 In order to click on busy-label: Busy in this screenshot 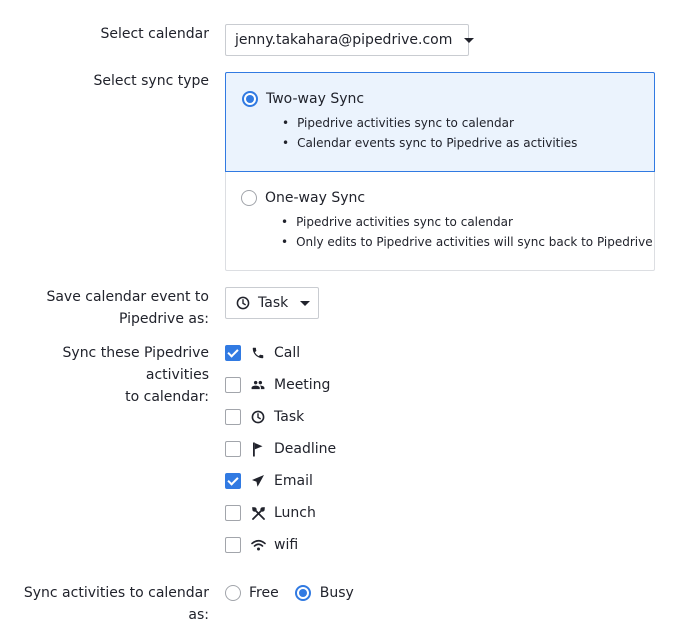, I will do `click(336, 593)`.